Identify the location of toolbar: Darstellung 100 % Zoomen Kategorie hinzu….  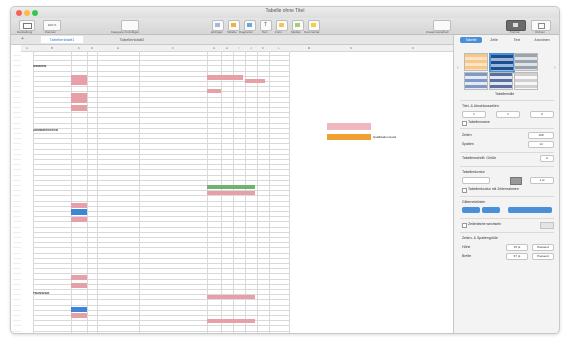
(285, 26).